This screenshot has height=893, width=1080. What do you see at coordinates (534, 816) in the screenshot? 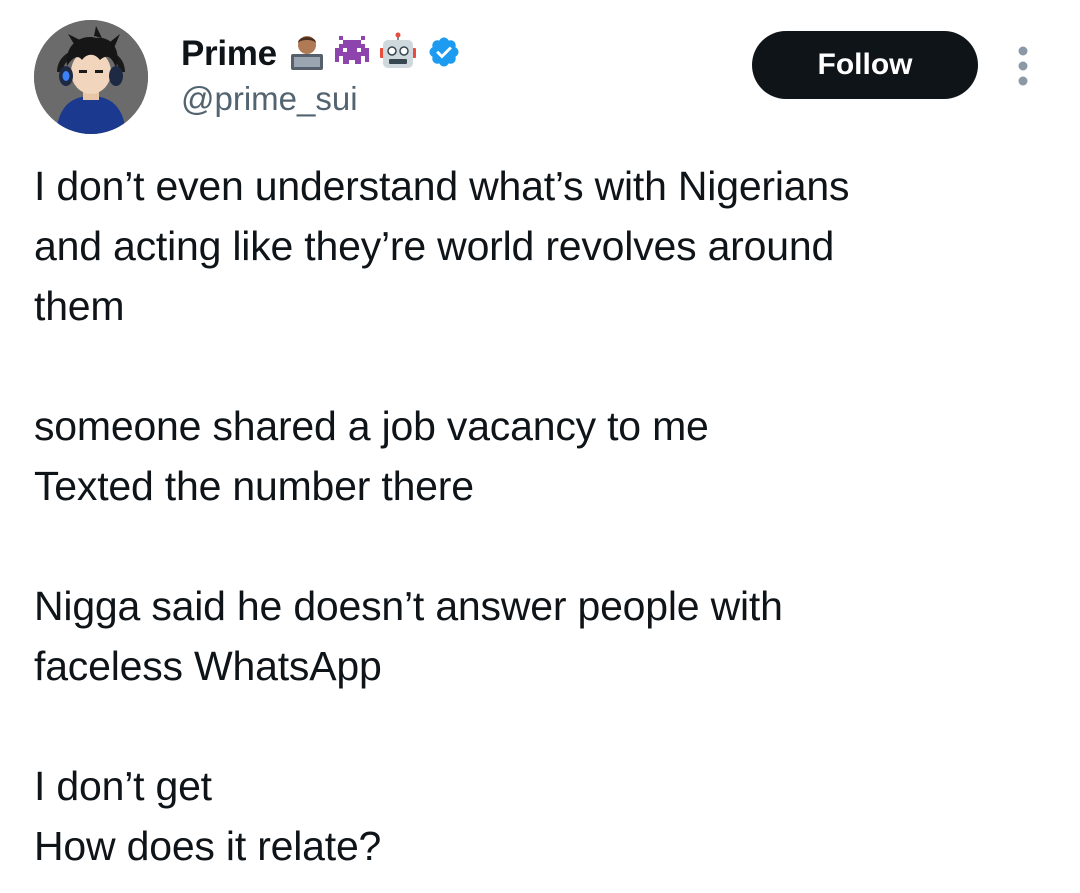
I see `tweet-paragraph-4: I don’t get How does it relate?` at bounding box center [534, 816].